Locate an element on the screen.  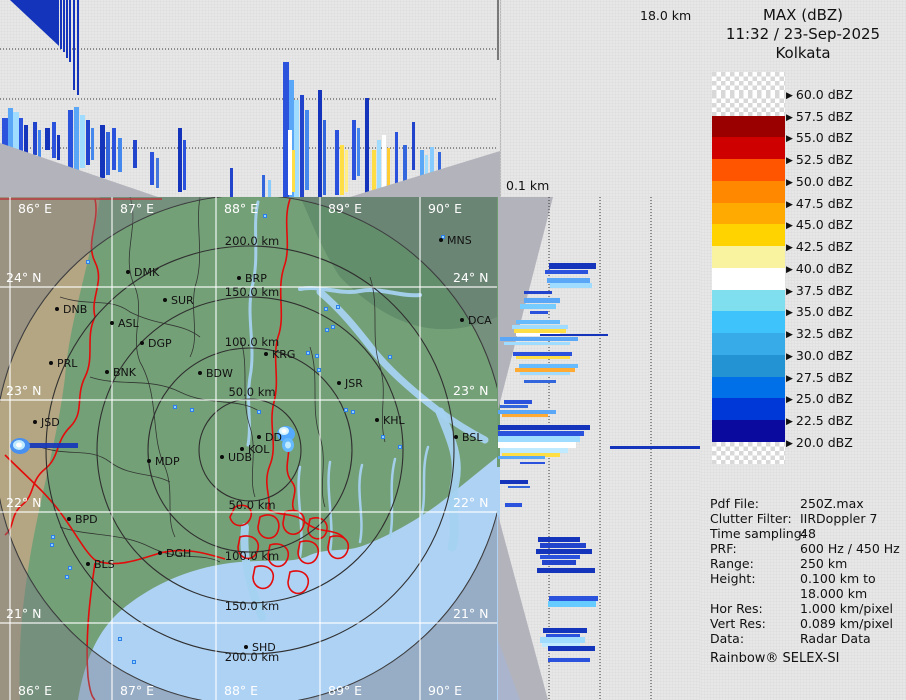
city-label: DCA is located at coordinates (480, 320).